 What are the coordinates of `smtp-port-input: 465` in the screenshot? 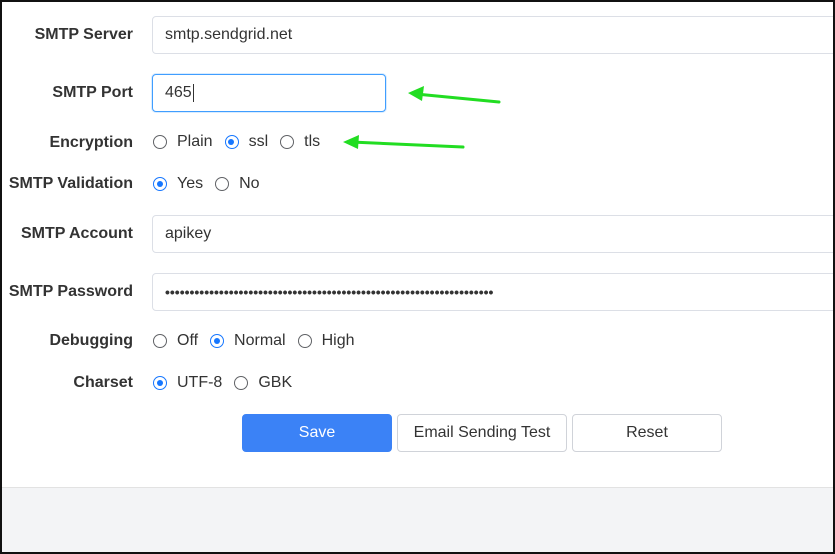 It's located at (269, 93).